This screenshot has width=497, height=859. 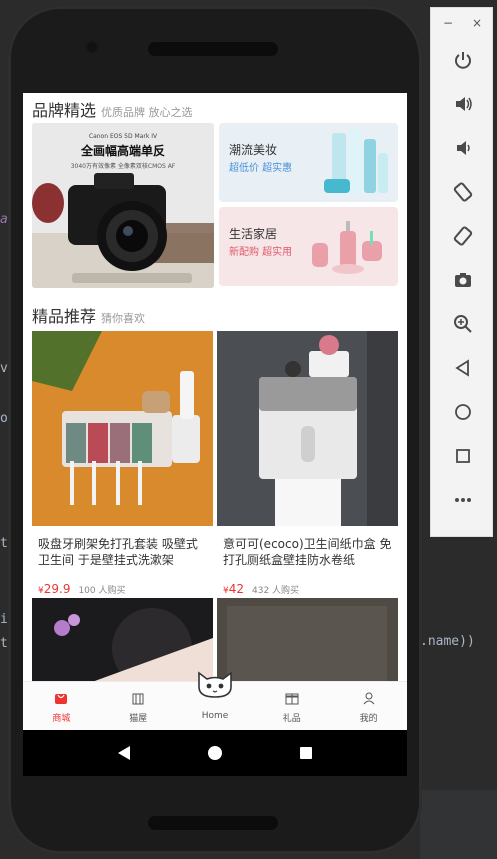 What do you see at coordinates (276, 591) in the screenshot?
I see `sold-count: 432 人购买` at bounding box center [276, 591].